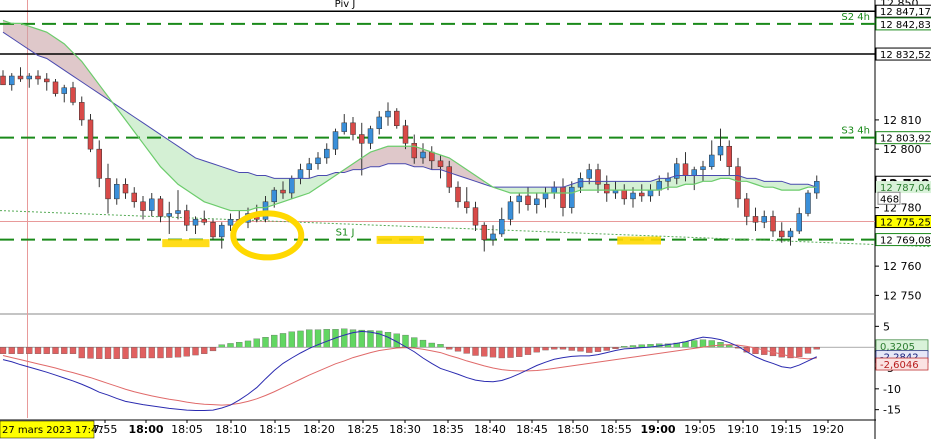  Describe the element at coordinates (187, 429) in the screenshot. I see `time-tick-label: 18:05` at that location.